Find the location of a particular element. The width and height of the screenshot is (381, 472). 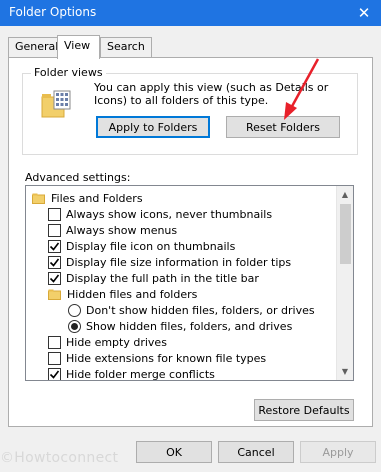

scroll-up-icon: ▲ is located at coordinates (345, 194).